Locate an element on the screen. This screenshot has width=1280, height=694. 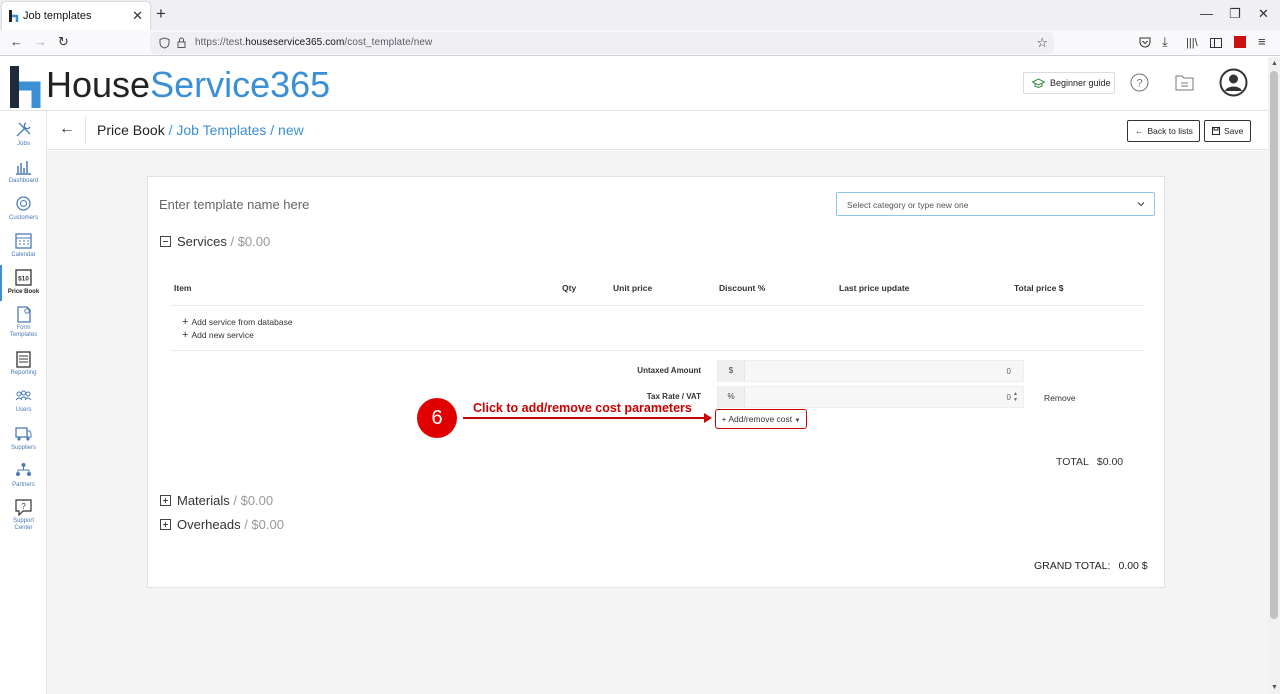
column-header-total-price: Total price $ is located at coordinates (1039, 288).